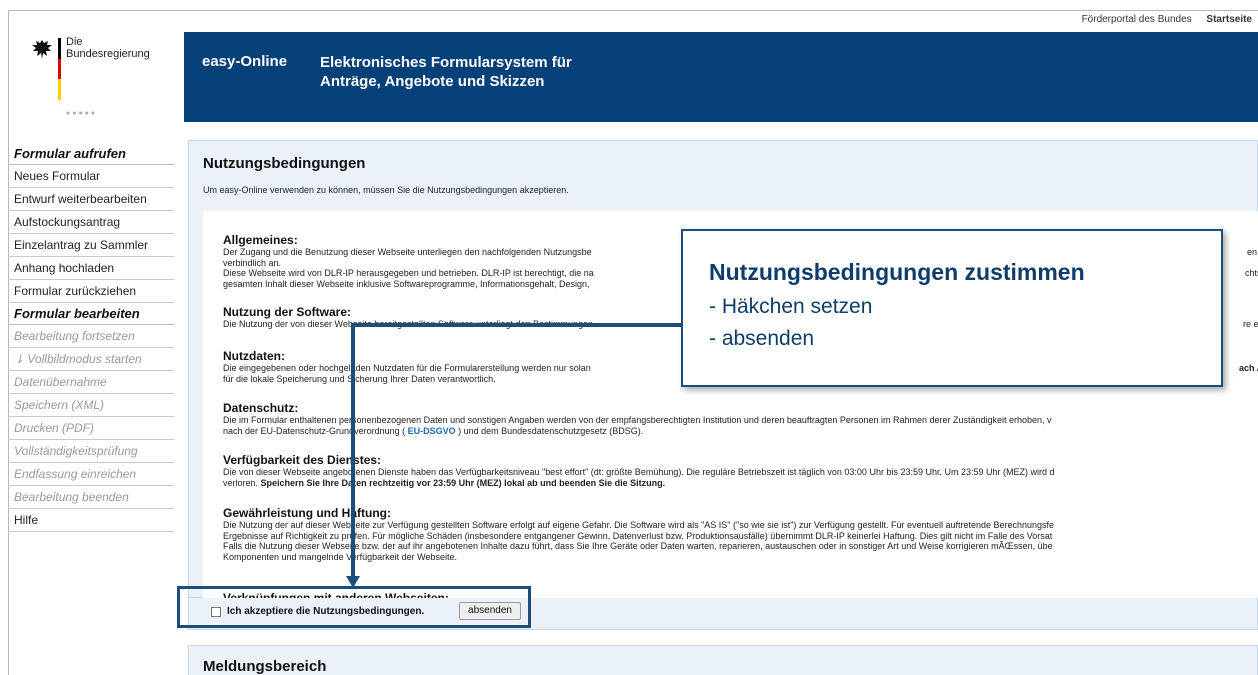  What do you see at coordinates (791, 306) in the screenshot?
I see `callout-step-1: - Häkchen setzen` at bounding box center [791, 306].